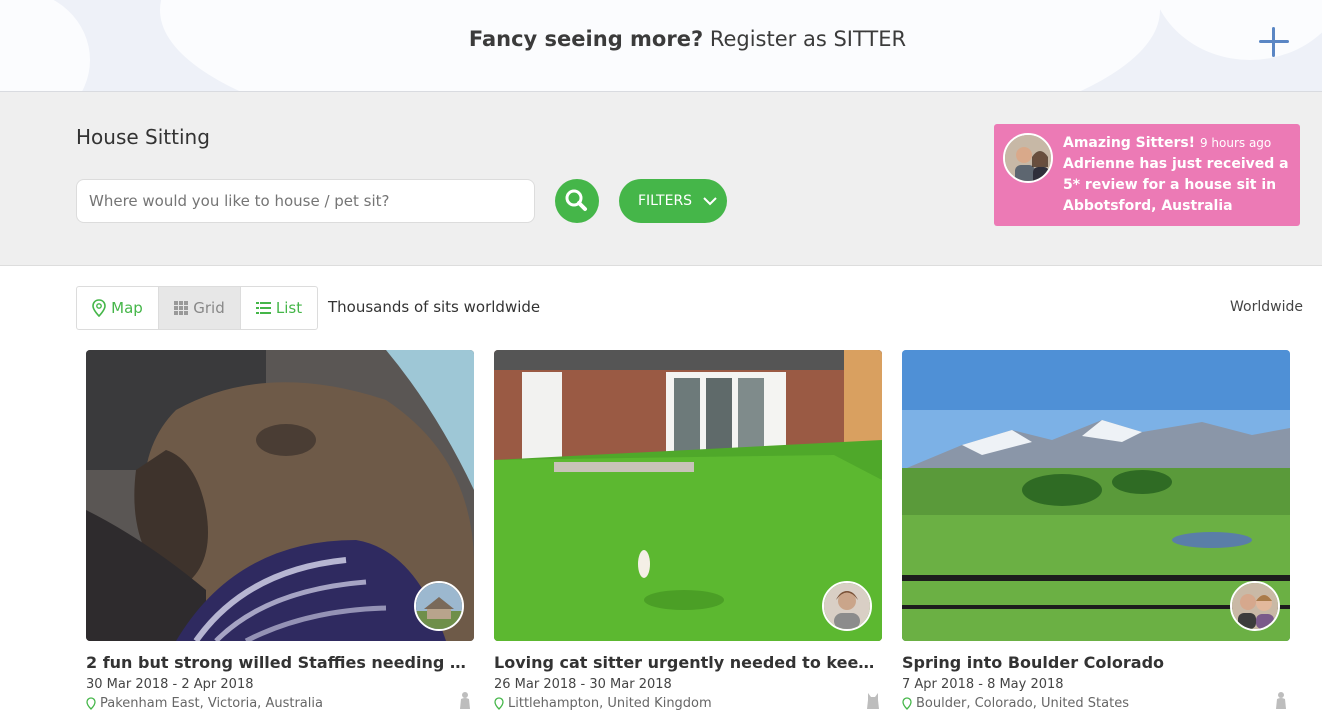 The image size is (1322, 714). Describe the element at coordinates (305, 201) in the screenshot. I see `search-input` at that location.